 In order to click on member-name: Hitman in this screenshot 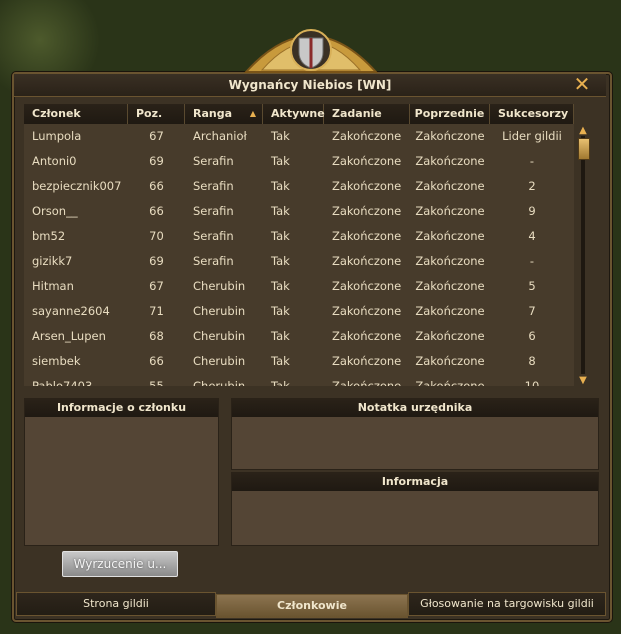, I will do `click(53, 286)`.